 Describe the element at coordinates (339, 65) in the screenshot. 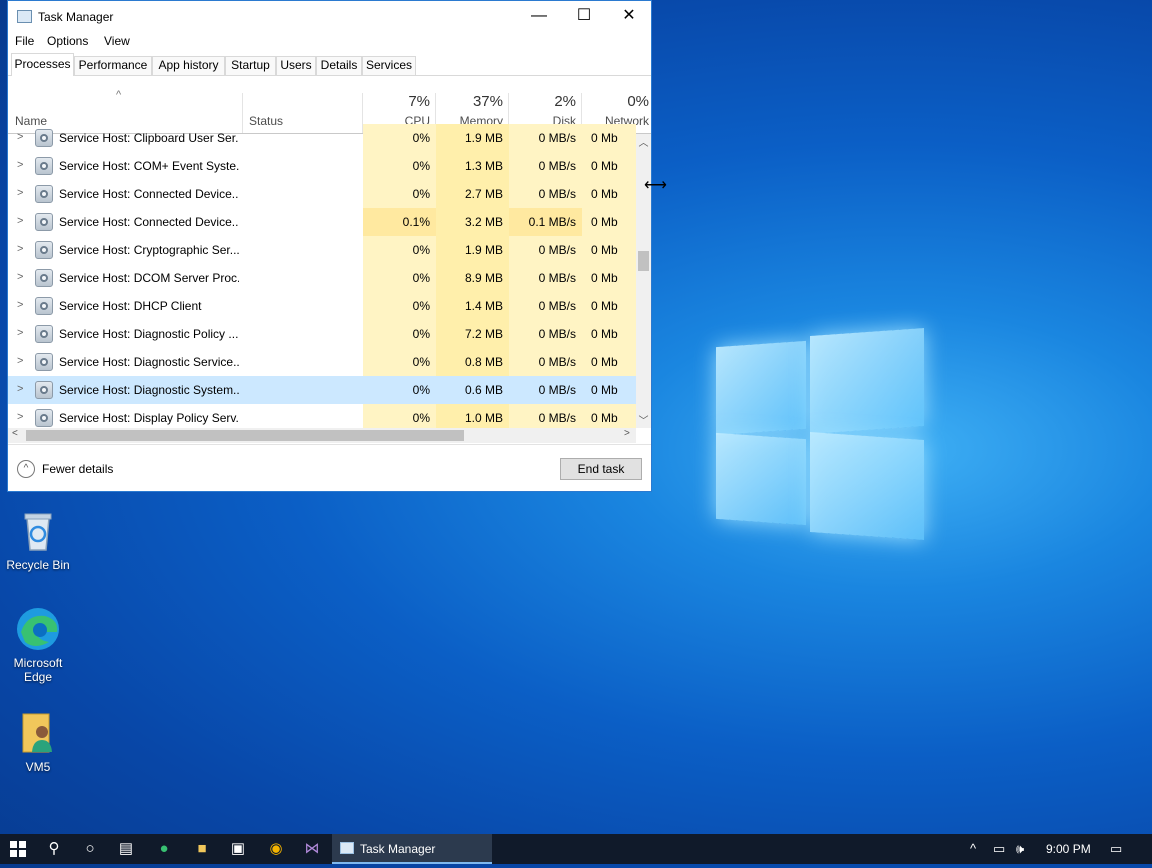

I see `tab-details: Details` at that location.